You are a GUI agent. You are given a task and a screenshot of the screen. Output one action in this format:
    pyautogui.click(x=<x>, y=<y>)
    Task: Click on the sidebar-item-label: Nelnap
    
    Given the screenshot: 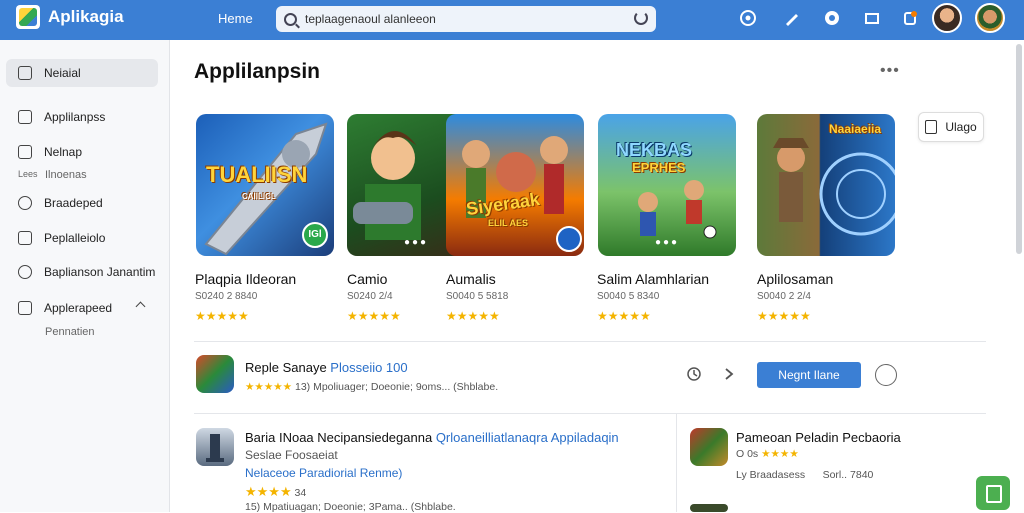 What is the action you would take?
    pyautogui.click(x=63, y=152)
    